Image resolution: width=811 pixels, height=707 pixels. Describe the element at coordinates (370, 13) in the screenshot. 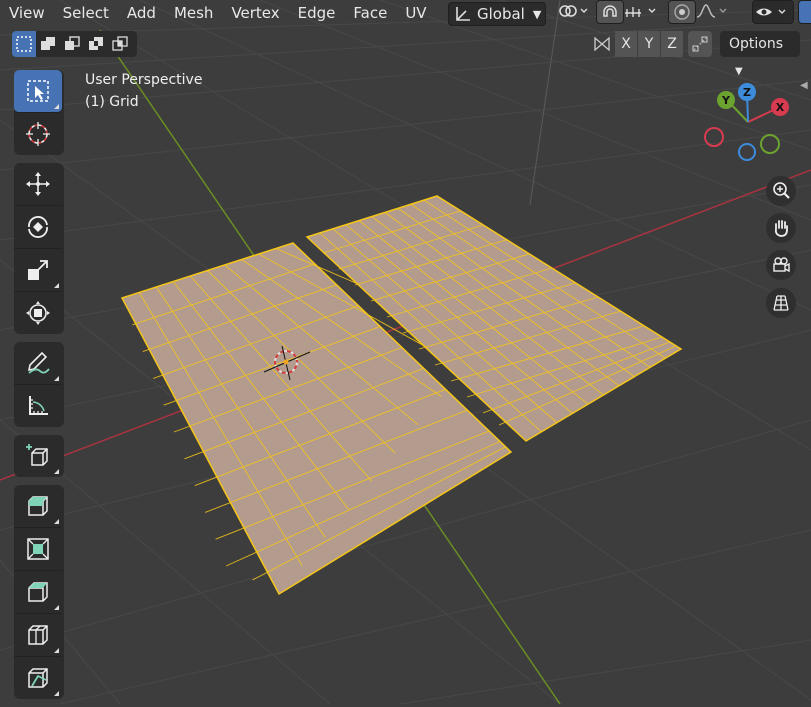

I see `menu-face: Face` at that location.